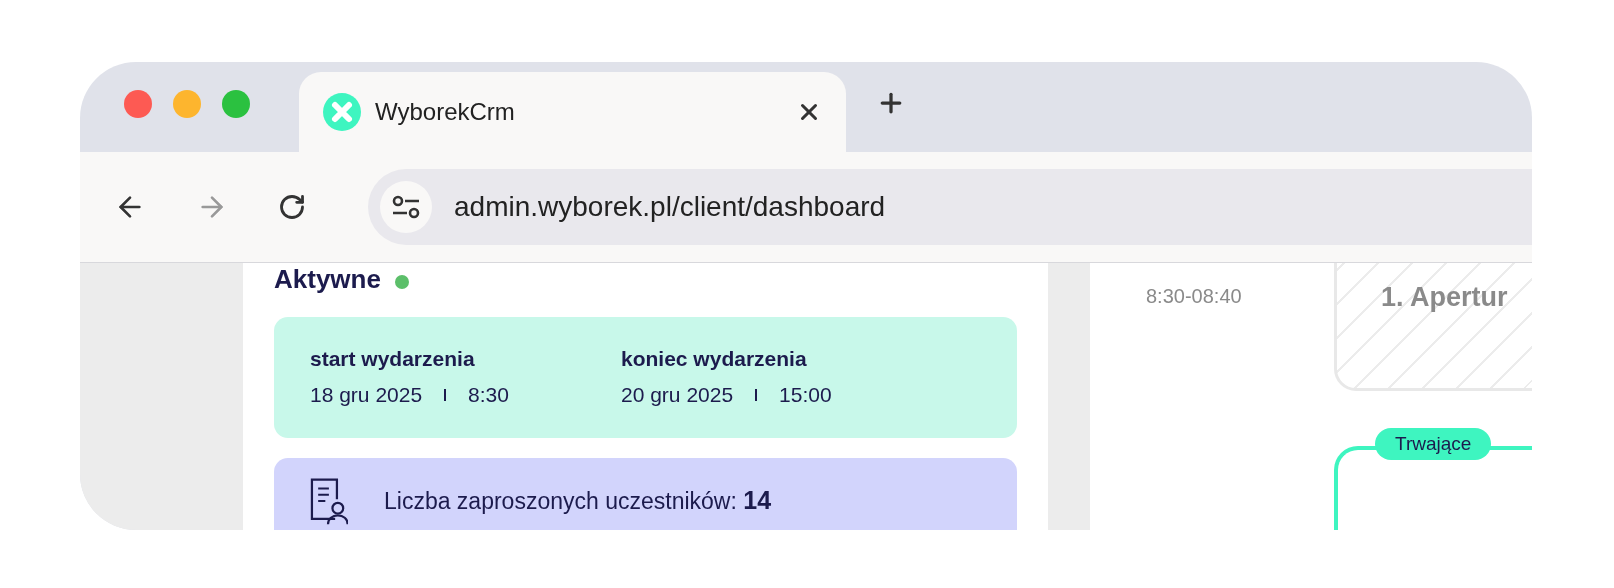  I want to click on date-label: koniec wydarzenia, so click(714, 359).